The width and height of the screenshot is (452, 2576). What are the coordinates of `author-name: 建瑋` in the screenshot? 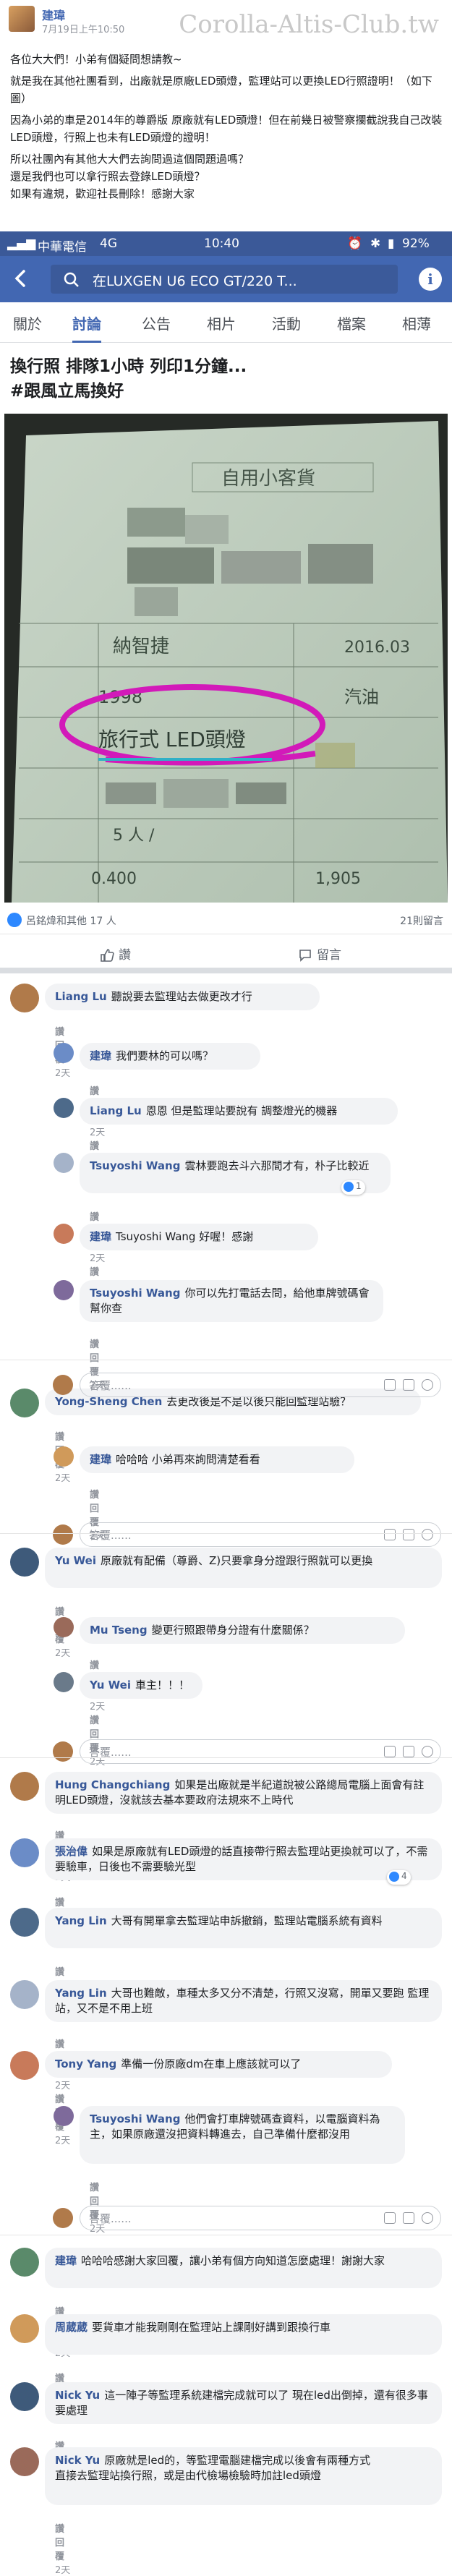 It's located at (53, 14).